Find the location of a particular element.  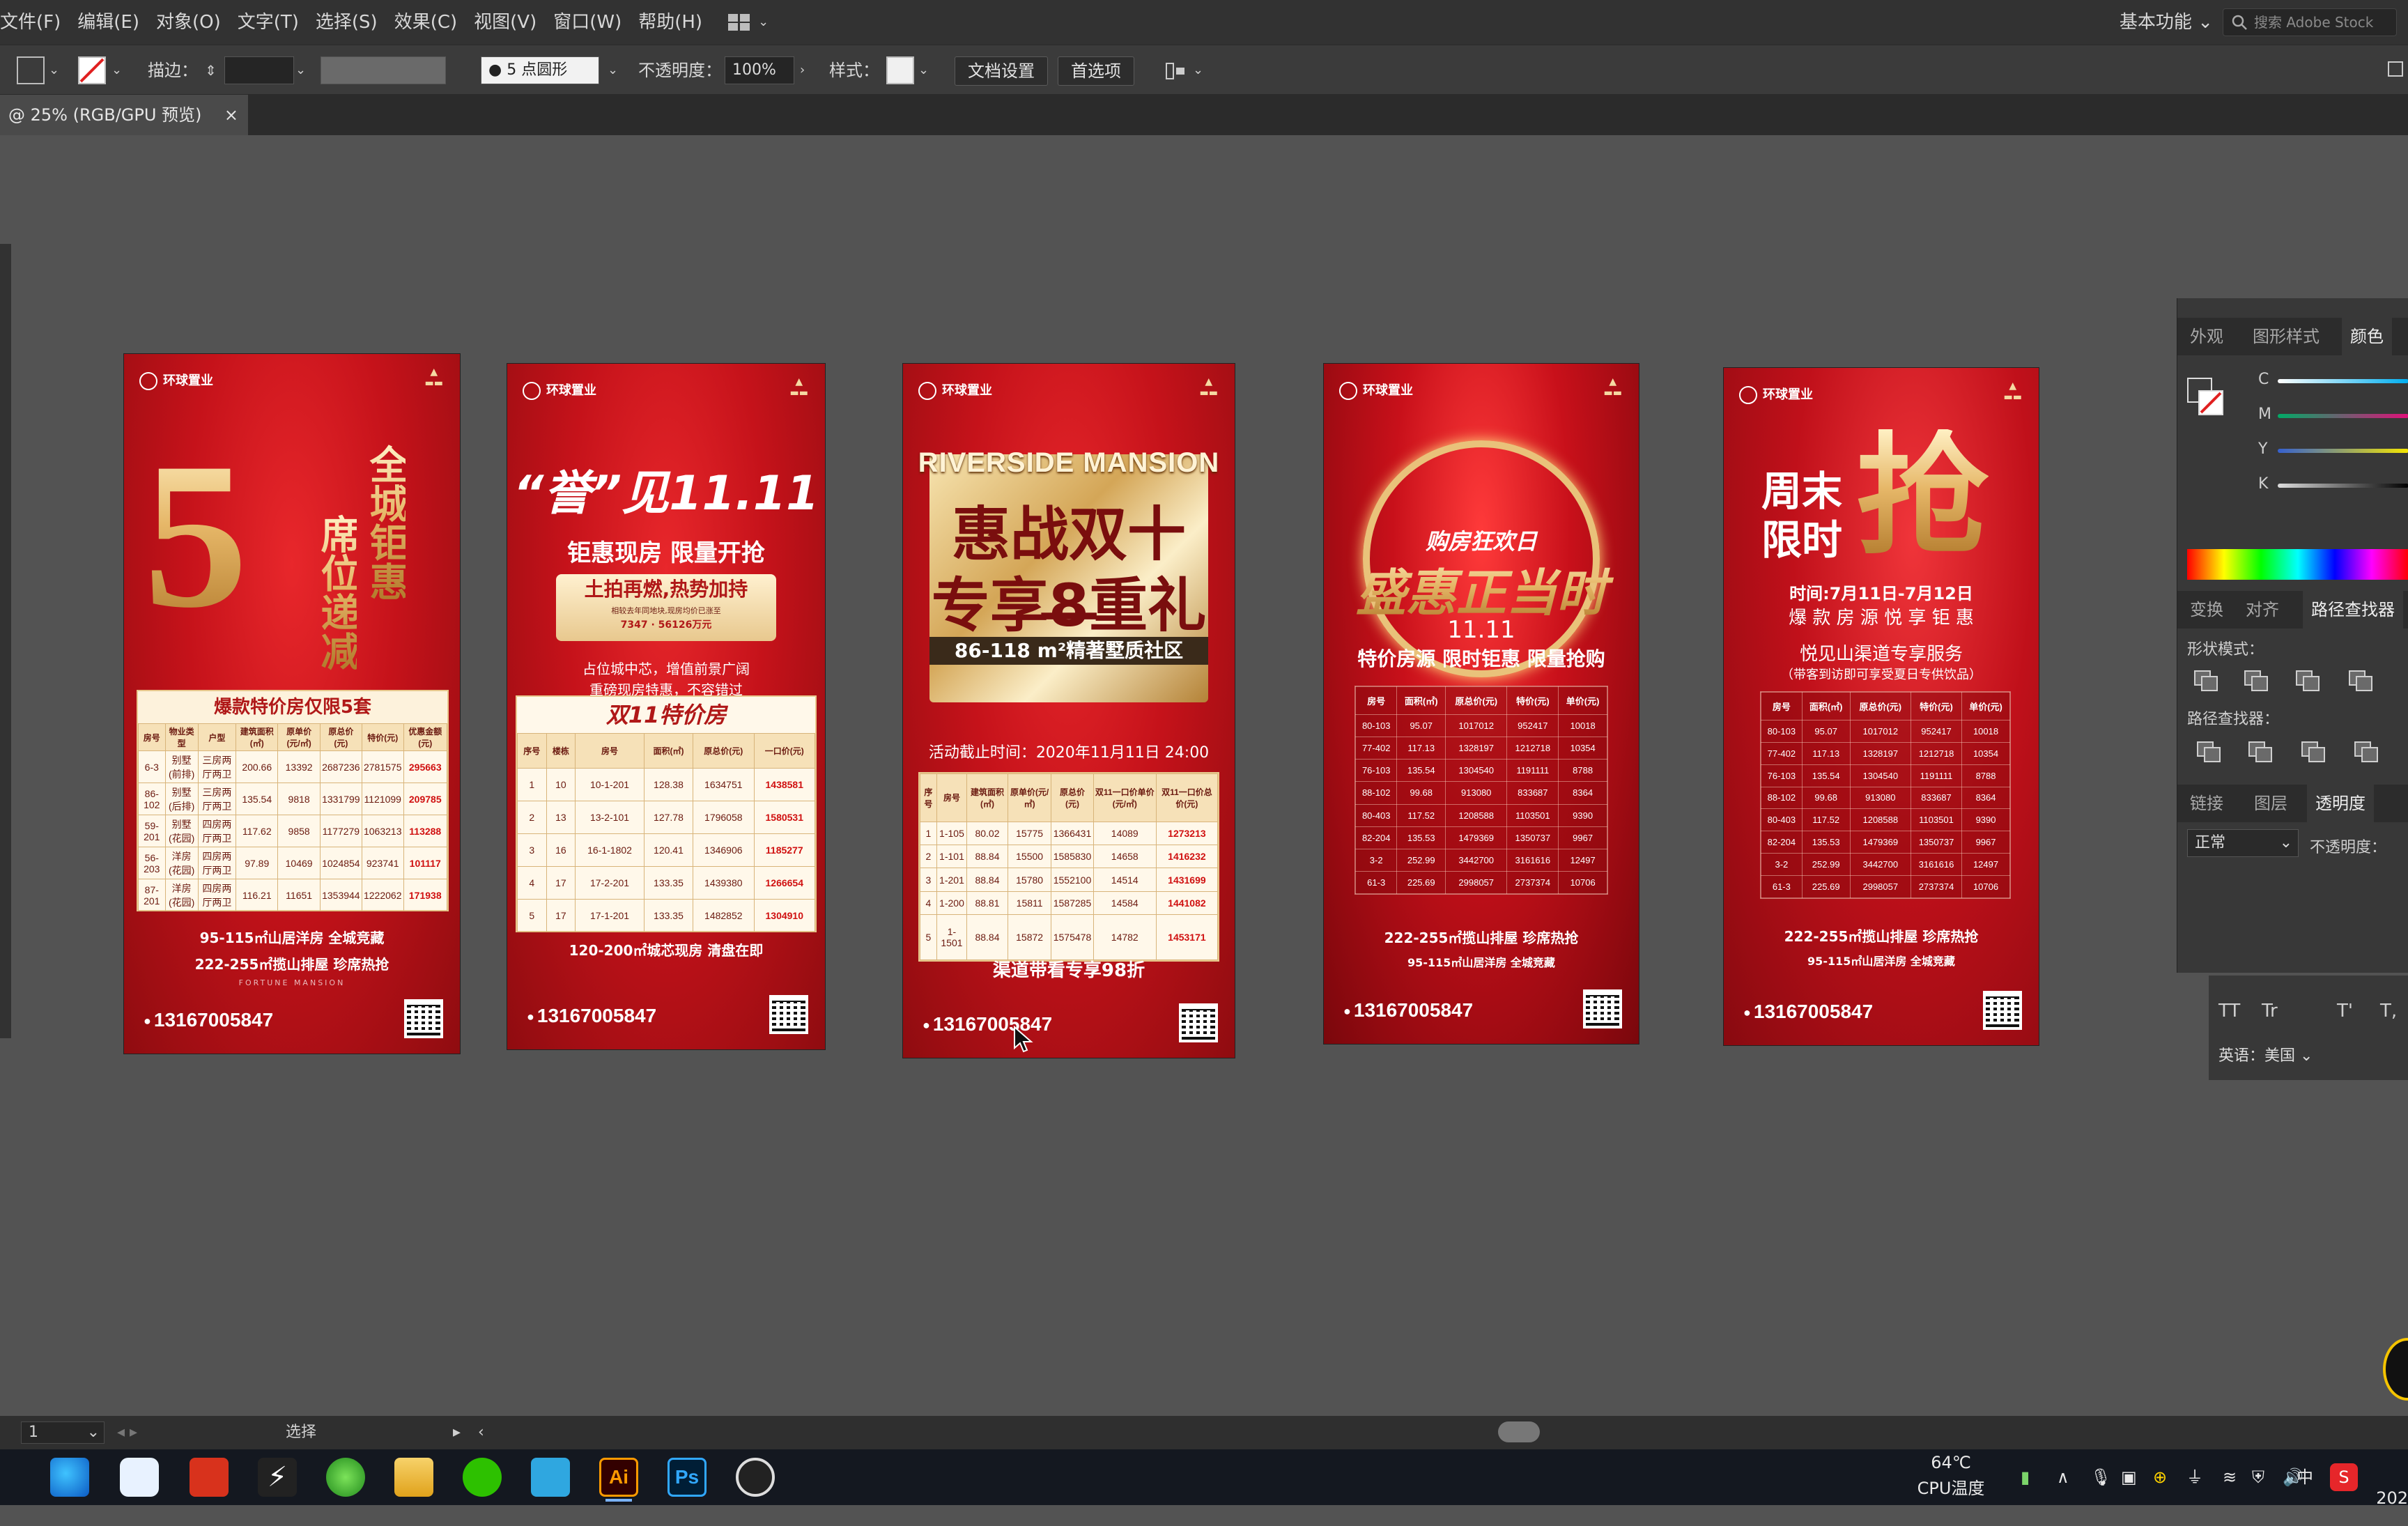

unite-button is located at coordinates (2206, 680).